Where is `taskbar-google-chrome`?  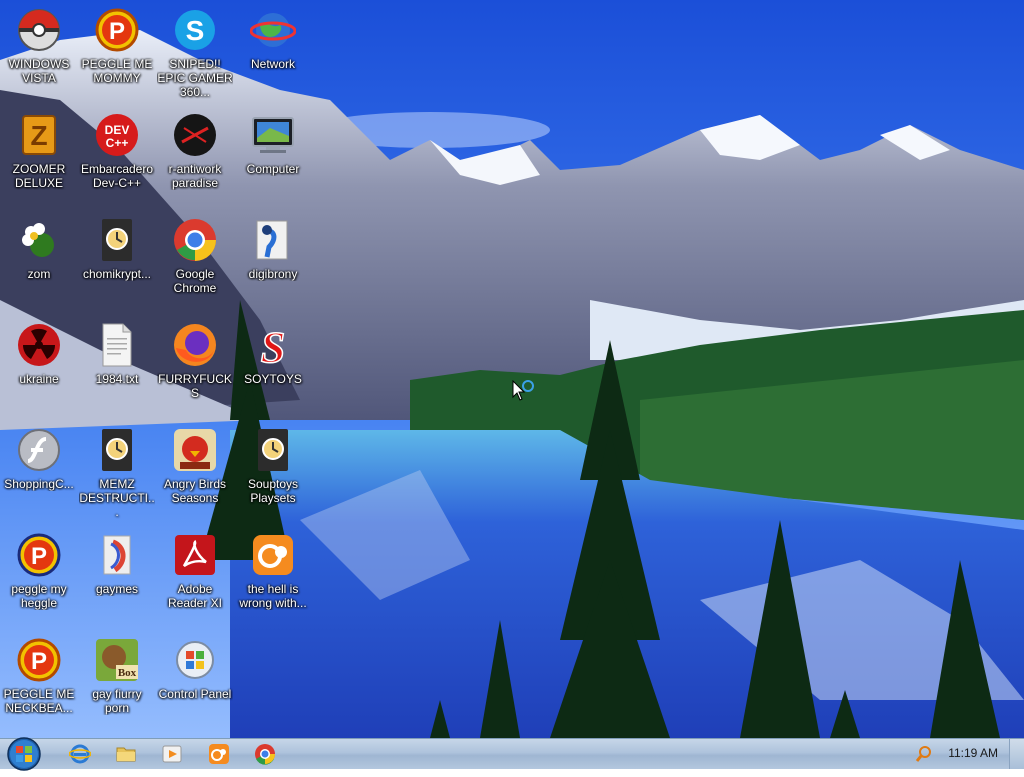
taskbar-google-chrome is located at coordinates (265, 754).